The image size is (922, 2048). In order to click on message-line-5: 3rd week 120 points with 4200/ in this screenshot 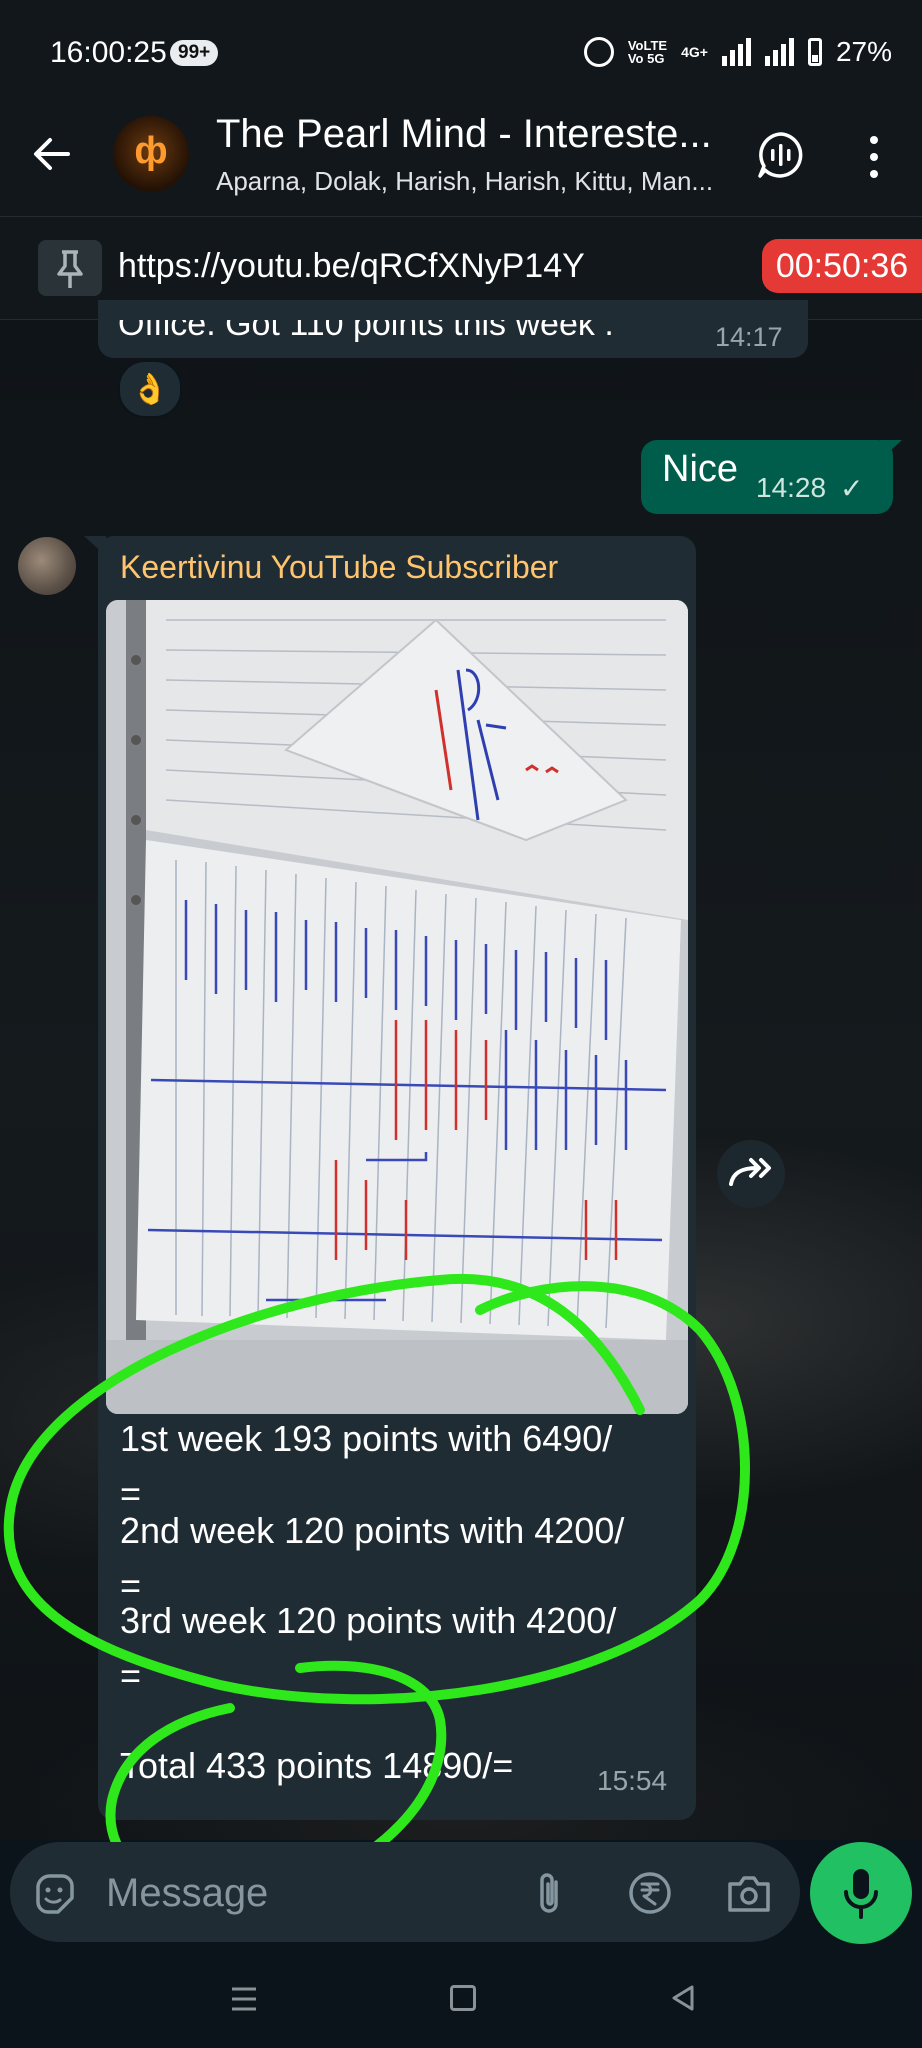, I will do `click(368, 1620)`.